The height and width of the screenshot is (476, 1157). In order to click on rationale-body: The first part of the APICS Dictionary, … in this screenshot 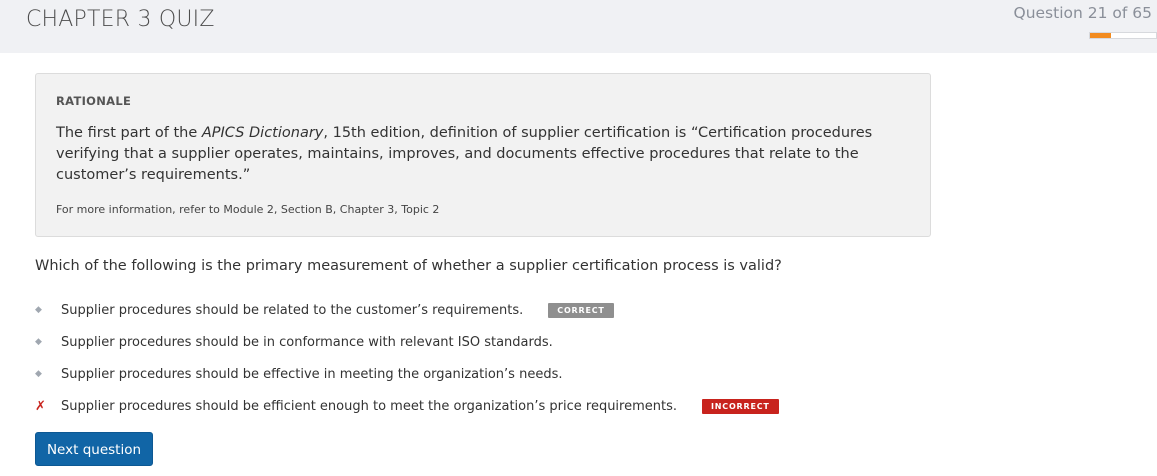, I will do `click(481, 154)`.